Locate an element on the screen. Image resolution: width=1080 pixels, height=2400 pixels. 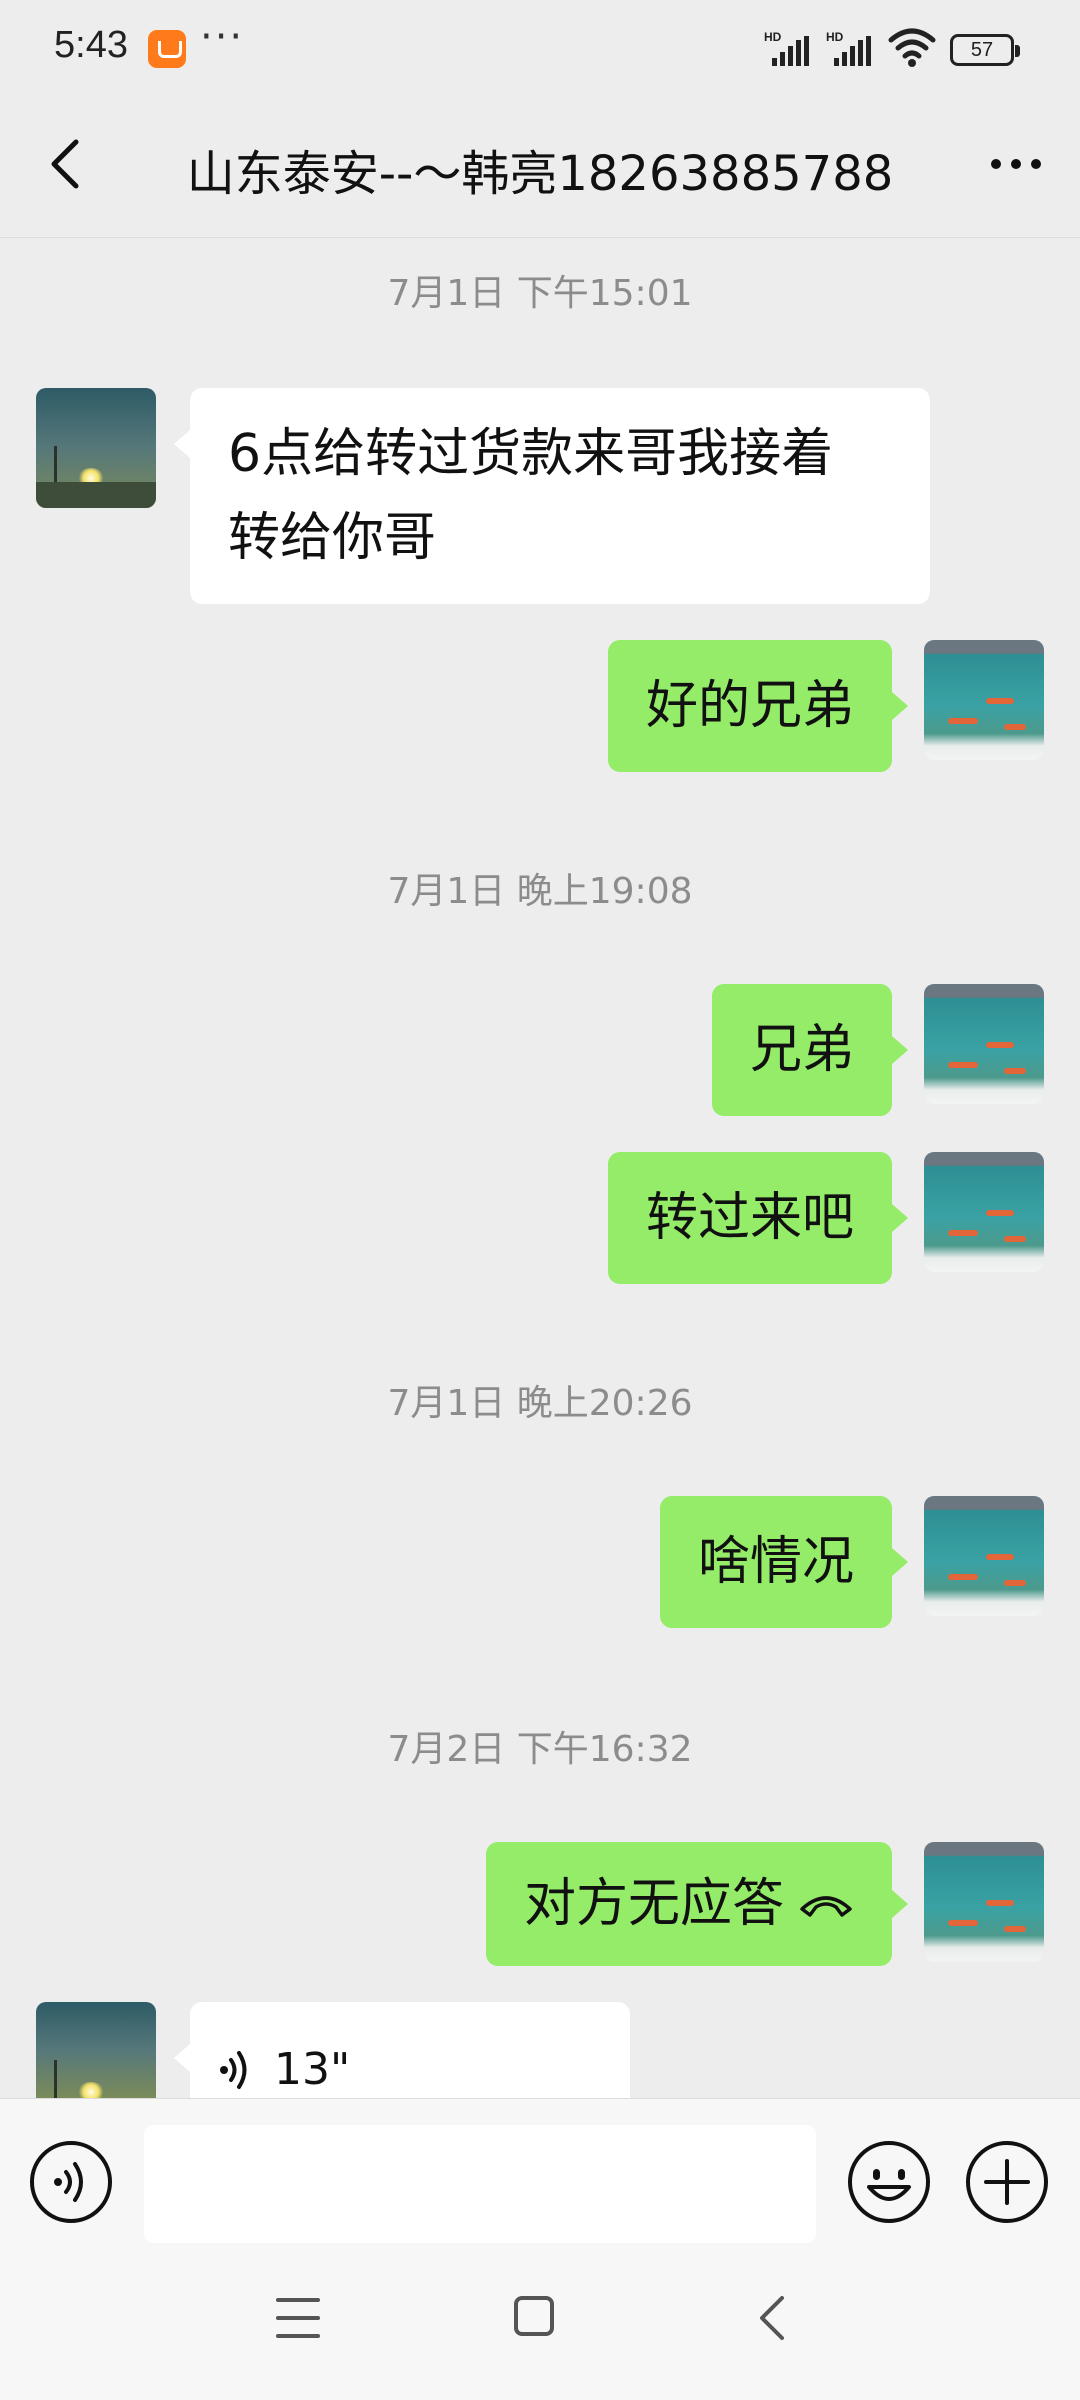
shopping-app-icon is located at coordinates (167, 49).